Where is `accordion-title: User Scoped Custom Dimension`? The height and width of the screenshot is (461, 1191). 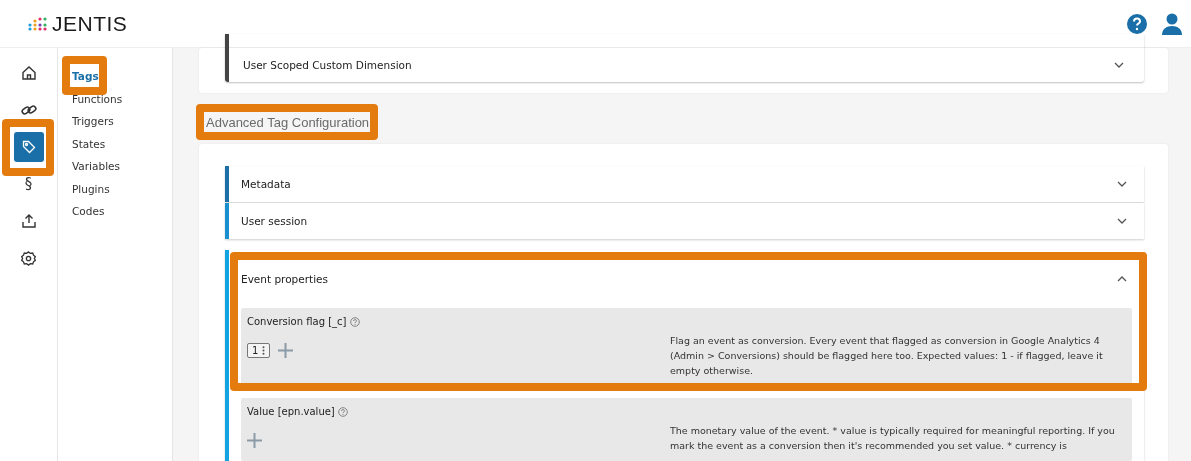 accordion-title: User Scoped Custom Dimension is located at coordinates (327, 65).